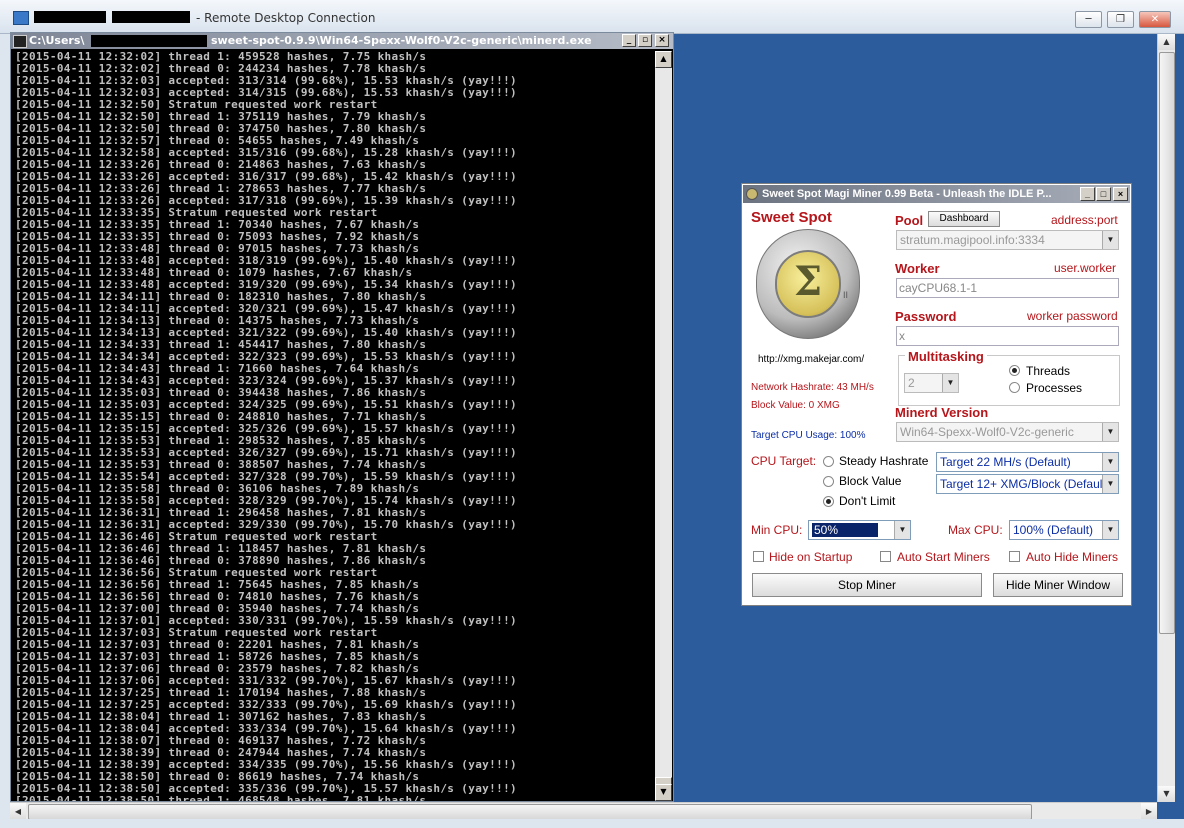  What do you see at coordinates (5, 431) in the screenshot?
I see `rdp-left-border` at bounding box center [5, 431].